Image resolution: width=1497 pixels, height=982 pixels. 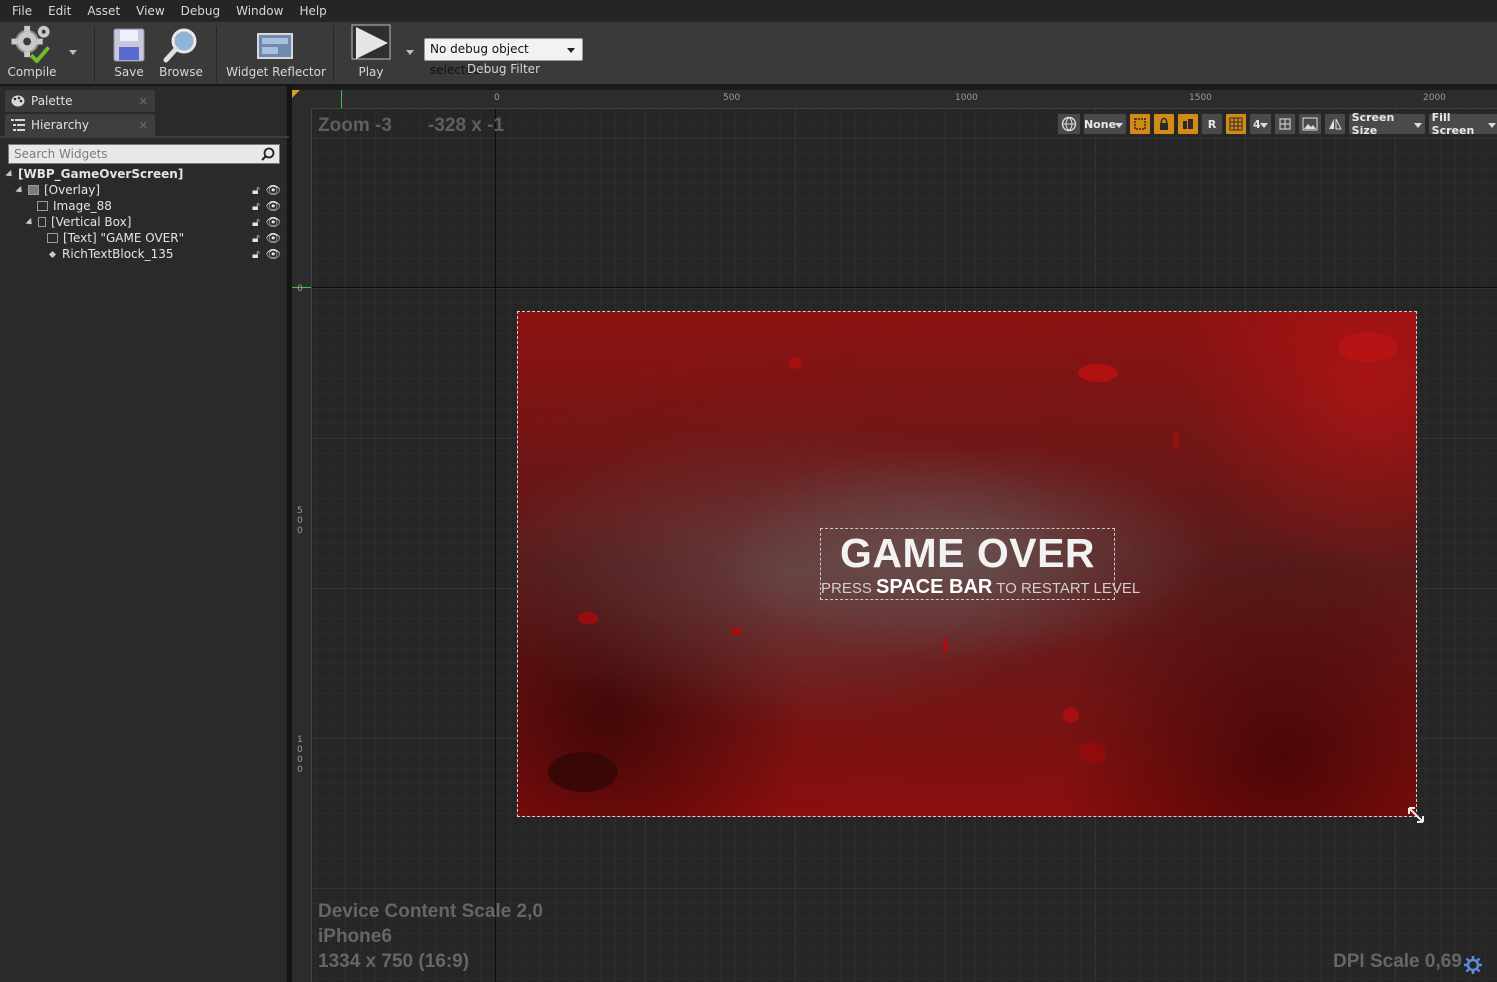 What do you see at coordinates (73, 52) in the screenshot?
I see `compile-options-chevron-down-icon` at bounding box center [73, 52].